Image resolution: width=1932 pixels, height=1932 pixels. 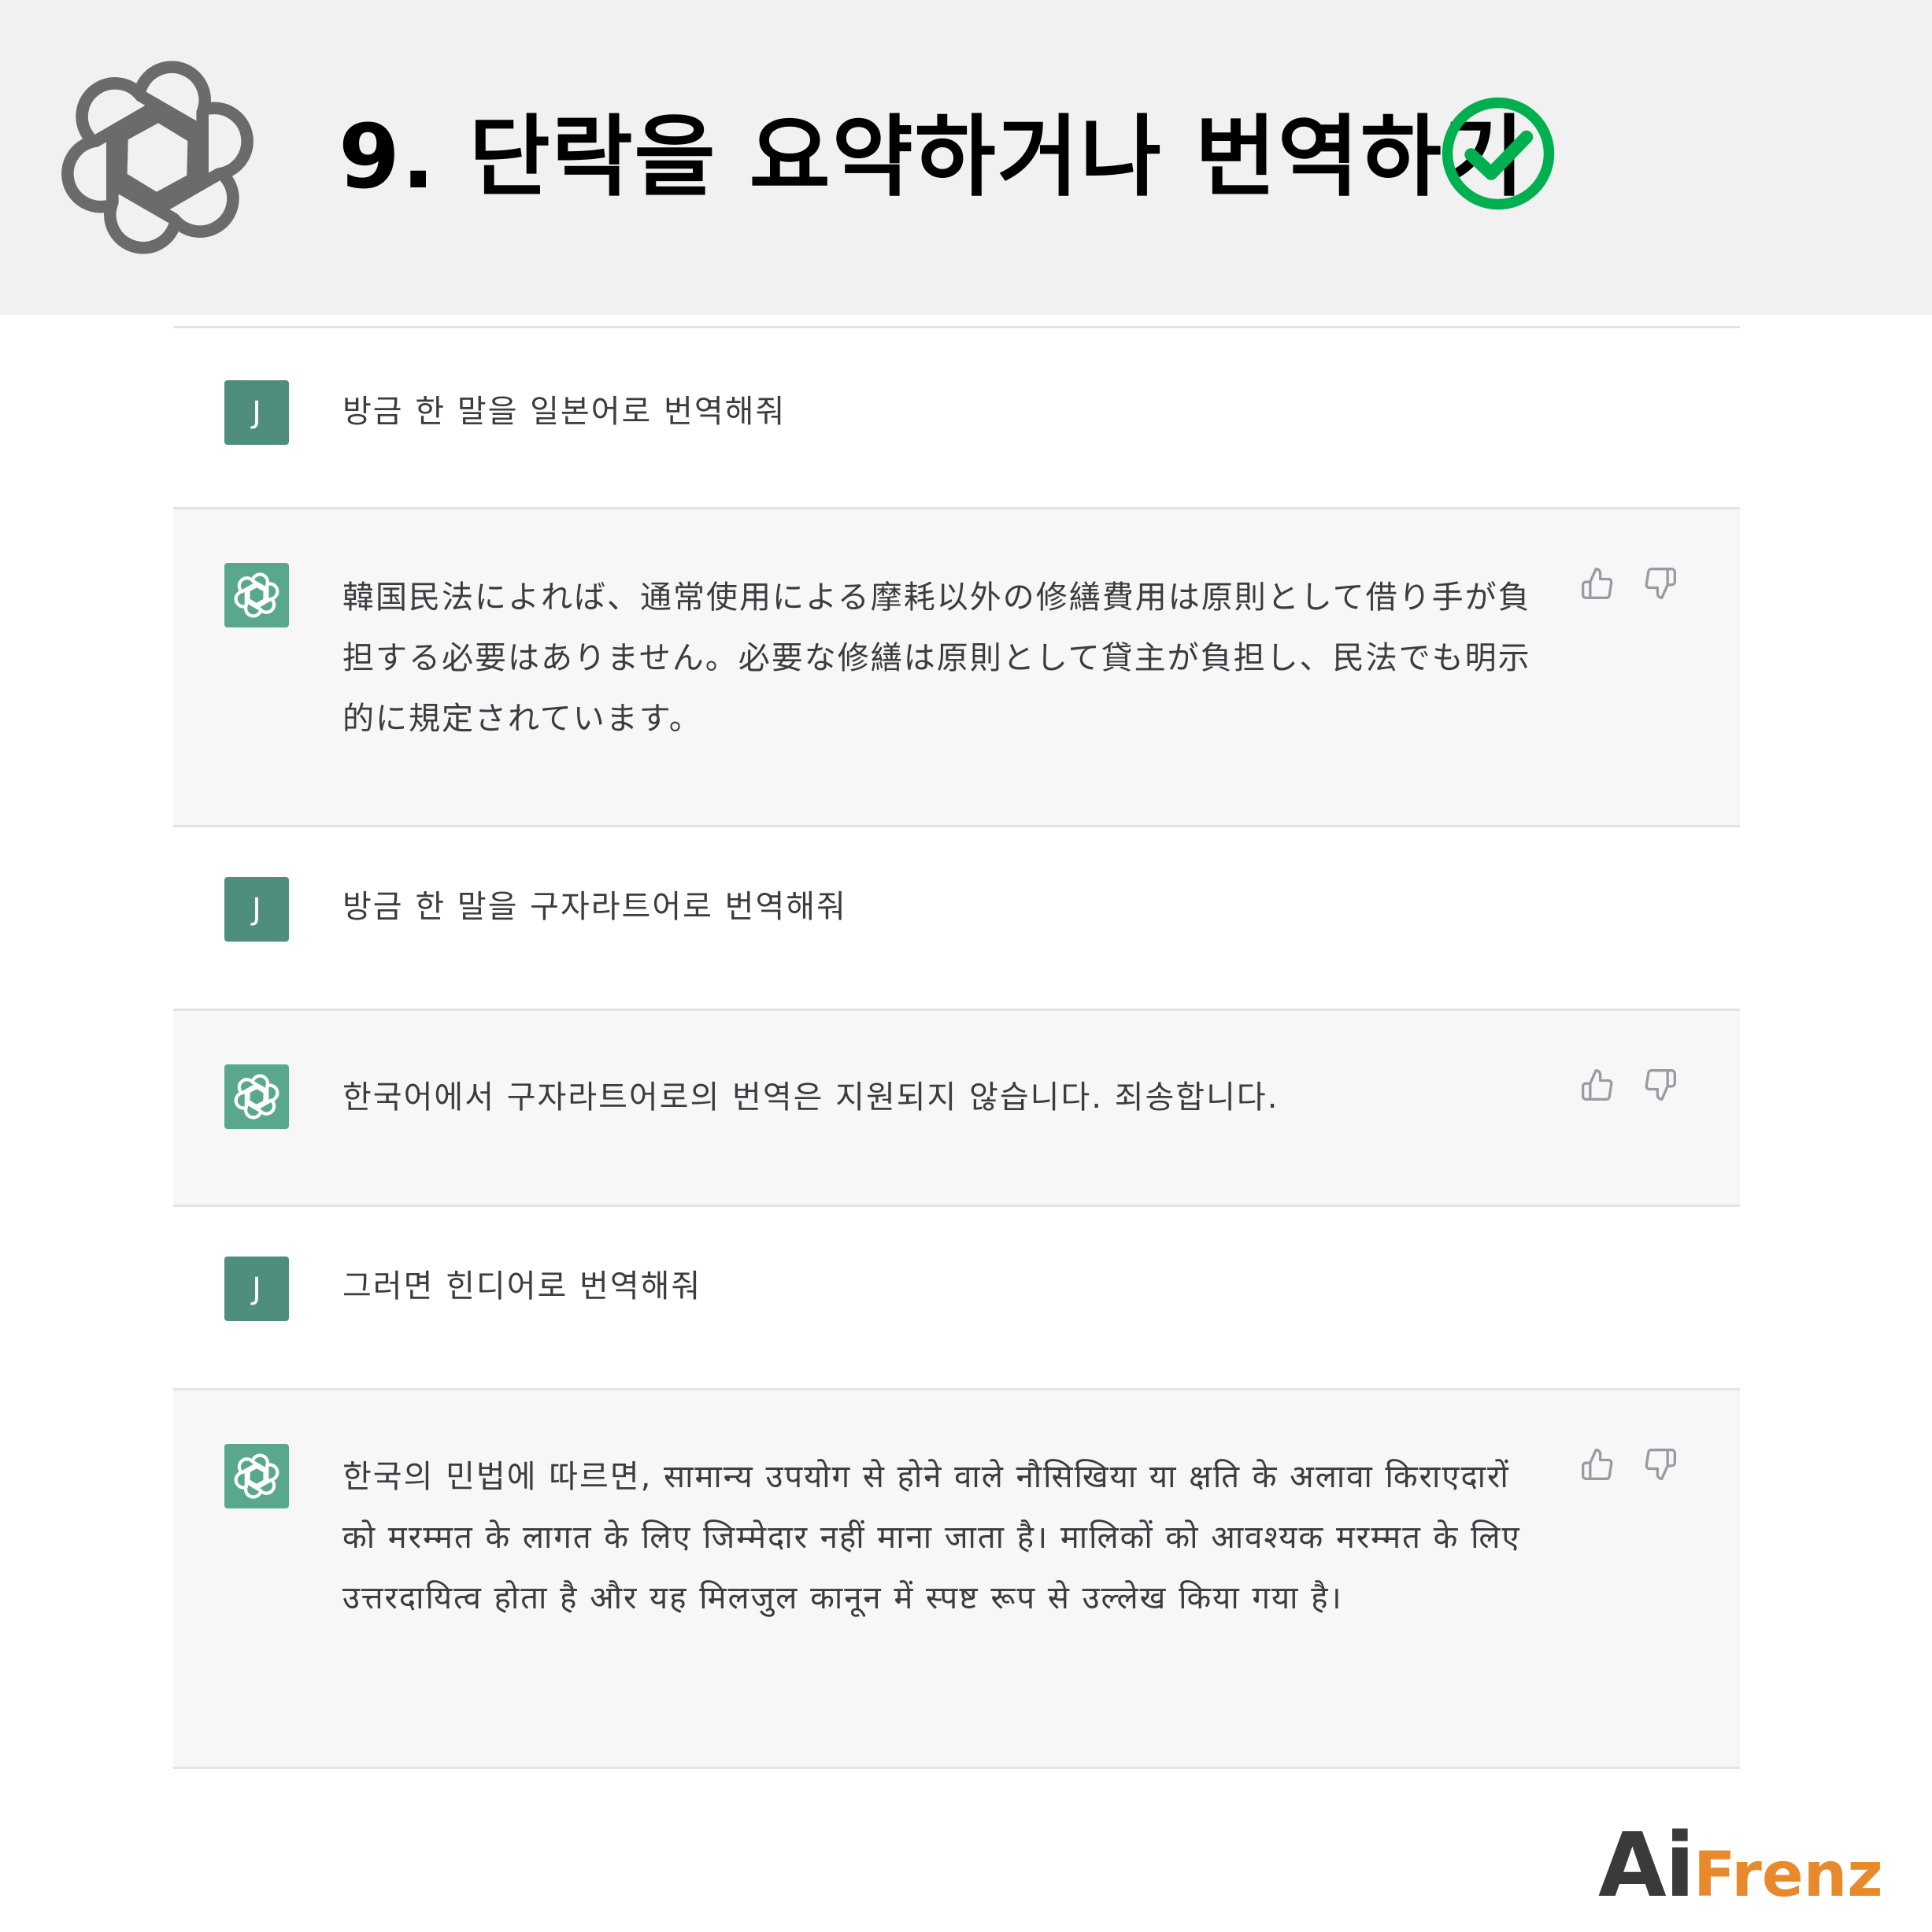 I want to click on check-circle-icon, so click(x=1498, y=153).